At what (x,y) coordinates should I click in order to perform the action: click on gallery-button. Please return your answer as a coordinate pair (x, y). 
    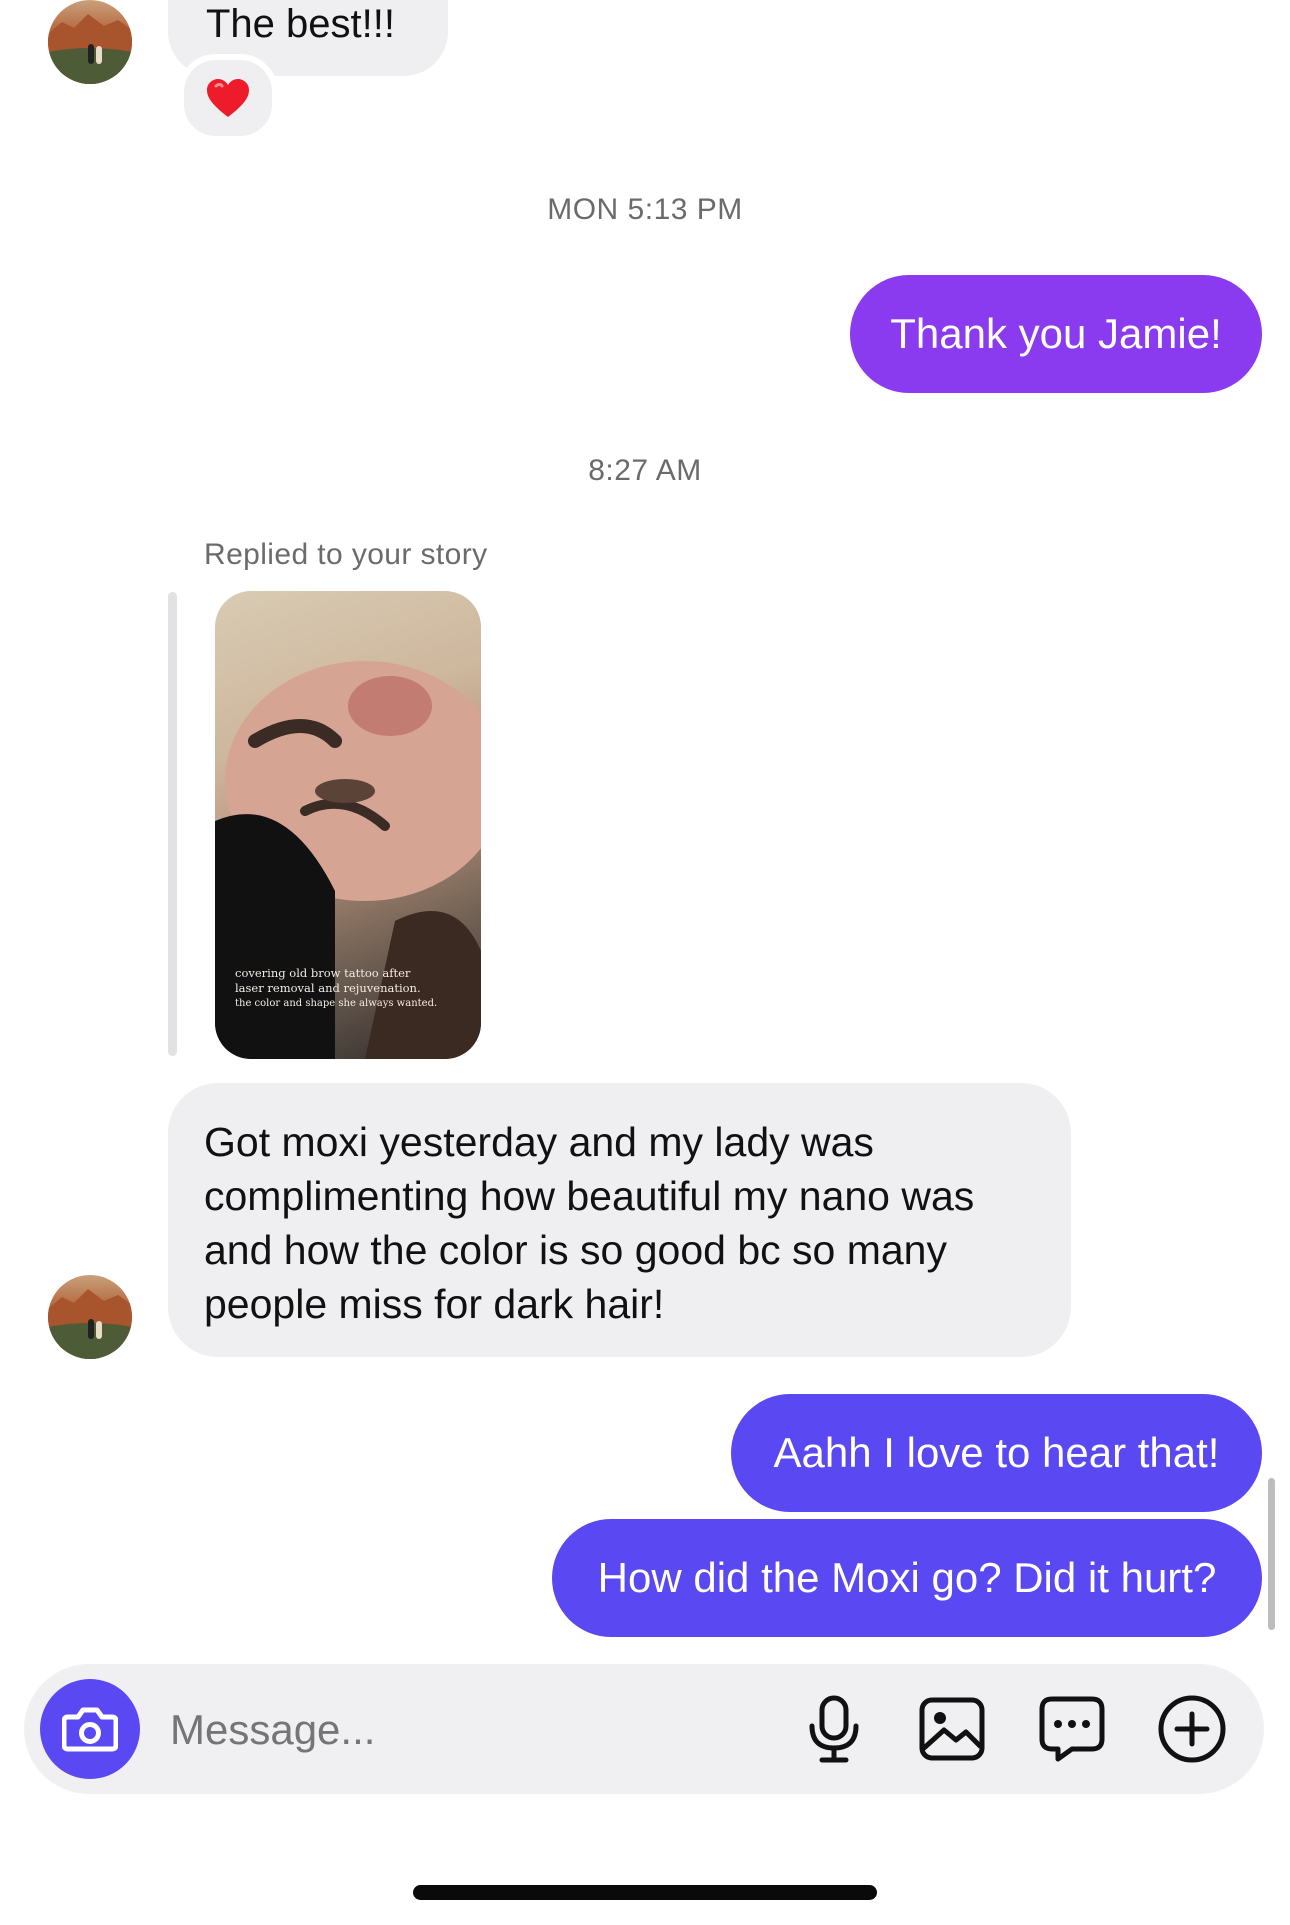
    Looking at the image, I should click on (952, 1729).